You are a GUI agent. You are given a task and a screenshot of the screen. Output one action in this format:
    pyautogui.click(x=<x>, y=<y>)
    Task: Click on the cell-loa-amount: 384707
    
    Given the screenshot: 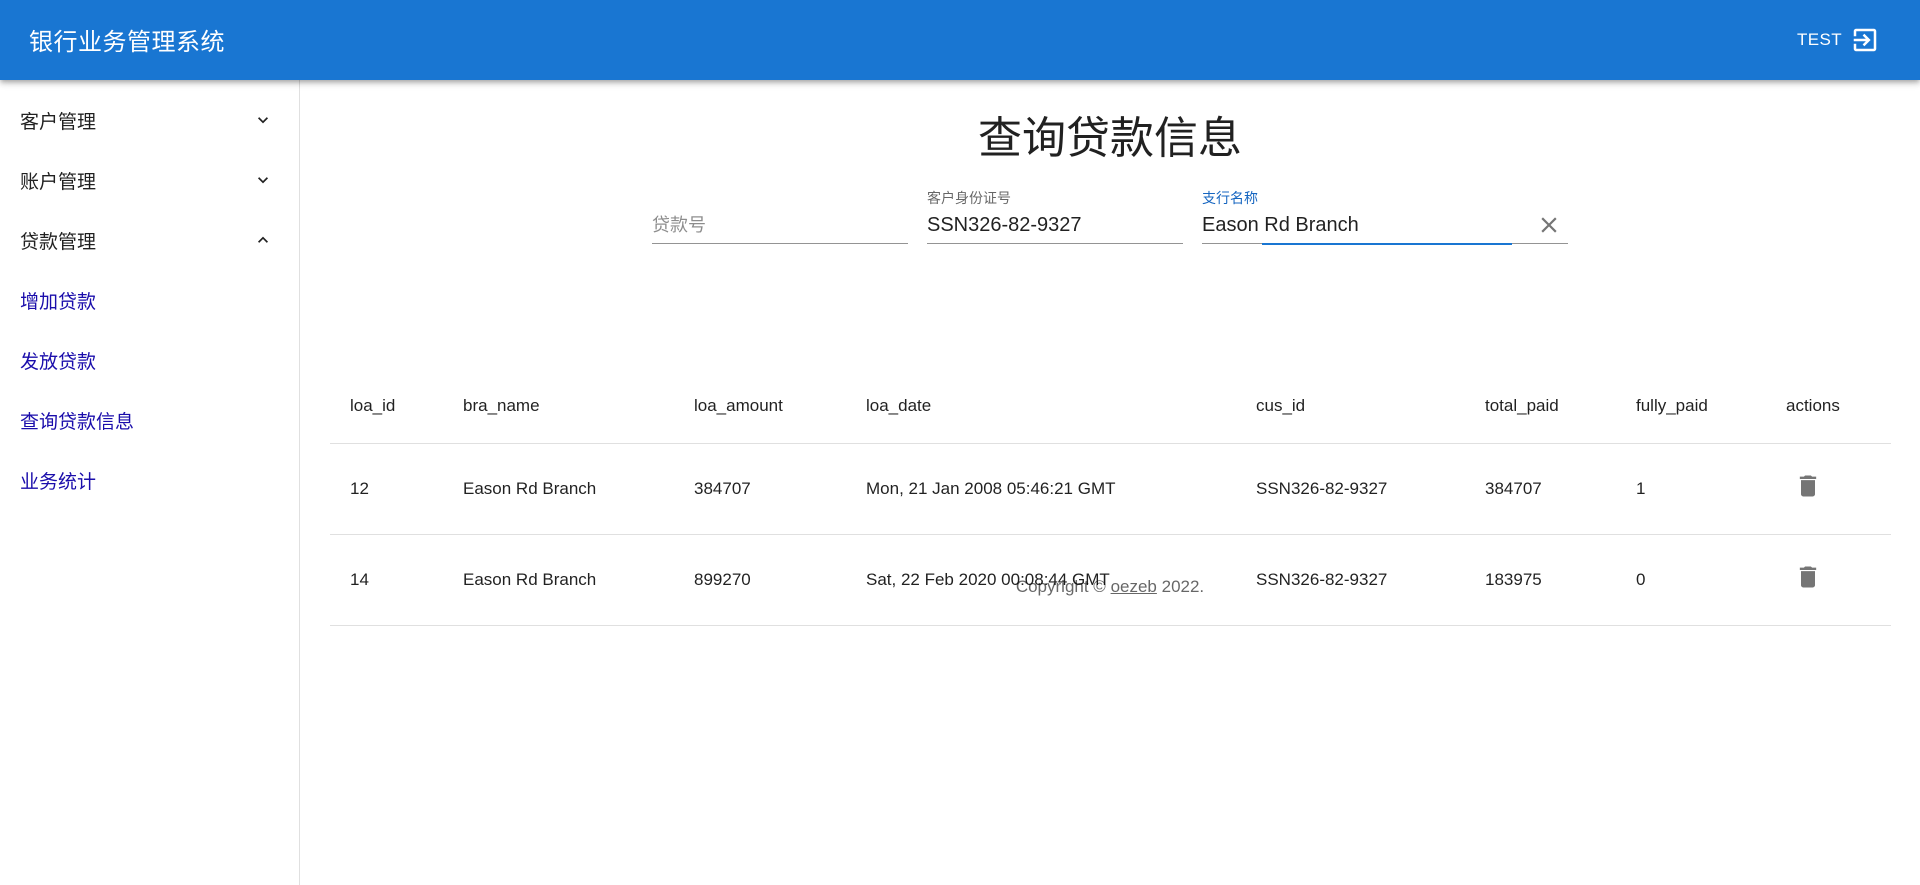 What is the action you would take?
    pyautogui.click(x=722, y=488)
    